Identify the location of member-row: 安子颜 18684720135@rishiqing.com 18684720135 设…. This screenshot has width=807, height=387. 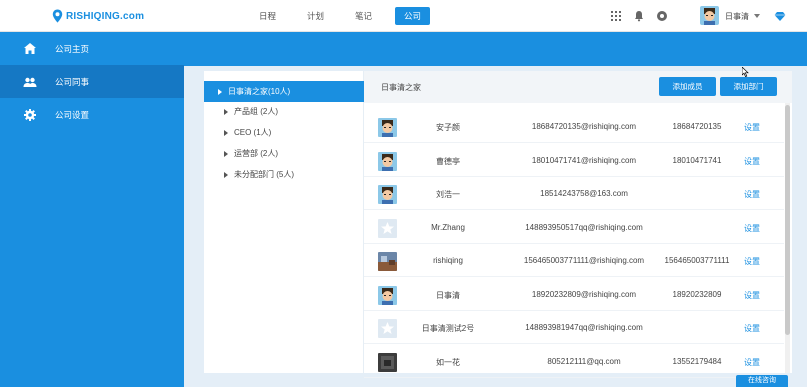
(574, 126).